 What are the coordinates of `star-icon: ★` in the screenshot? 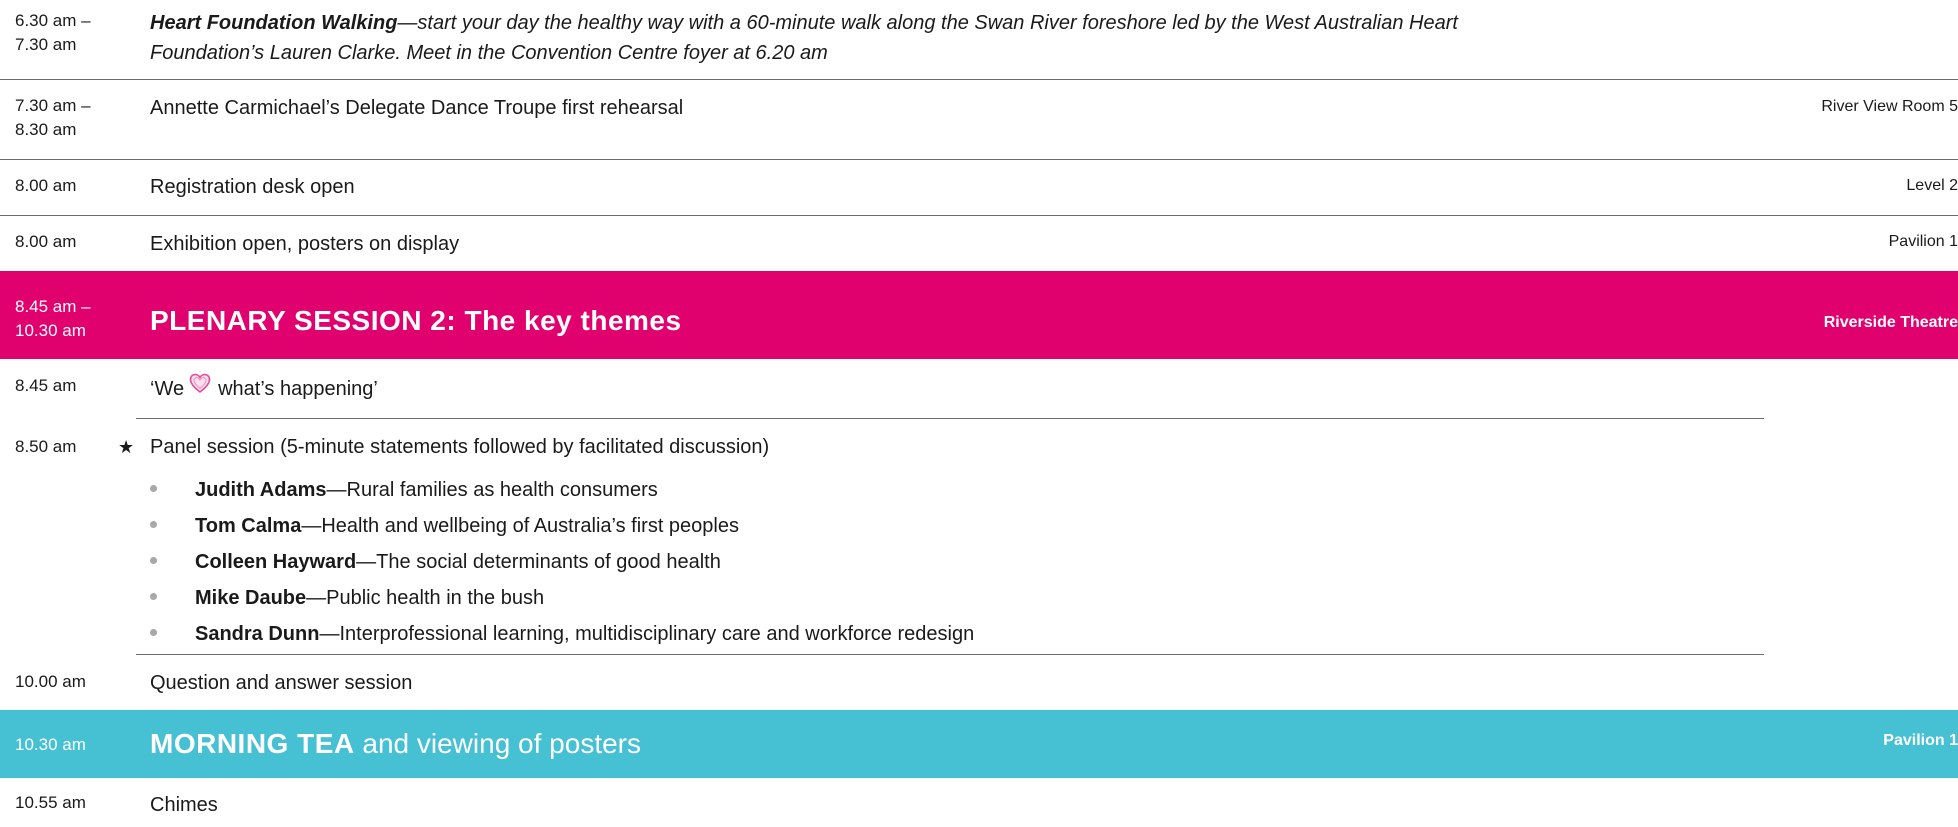 It's located at (126, 447).